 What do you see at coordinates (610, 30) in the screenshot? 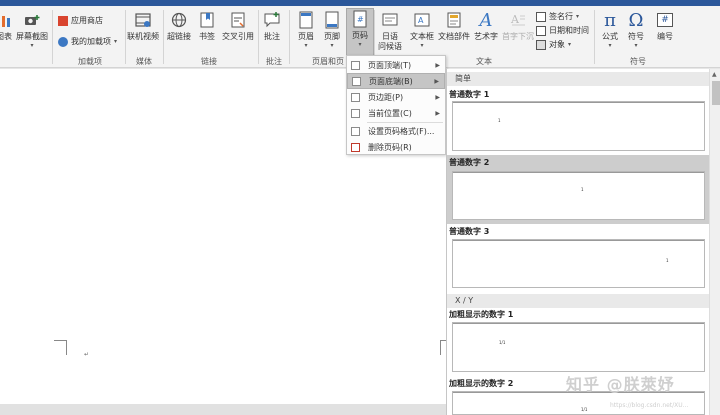
I see `equation-button: π 公式 ▾` at bounding box center [610, 30].